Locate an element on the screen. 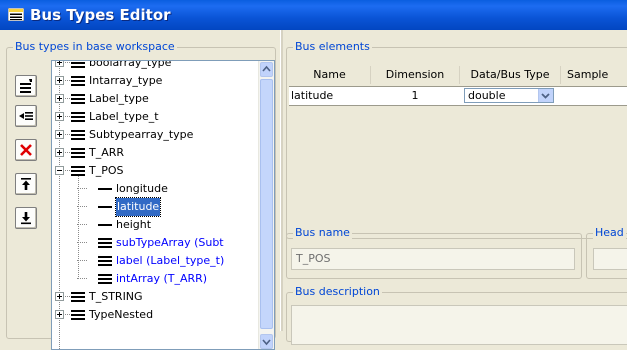 Image resolution: width=627 pixels, height=350 pixels. move-up-button is located at coordinates (26, 184).